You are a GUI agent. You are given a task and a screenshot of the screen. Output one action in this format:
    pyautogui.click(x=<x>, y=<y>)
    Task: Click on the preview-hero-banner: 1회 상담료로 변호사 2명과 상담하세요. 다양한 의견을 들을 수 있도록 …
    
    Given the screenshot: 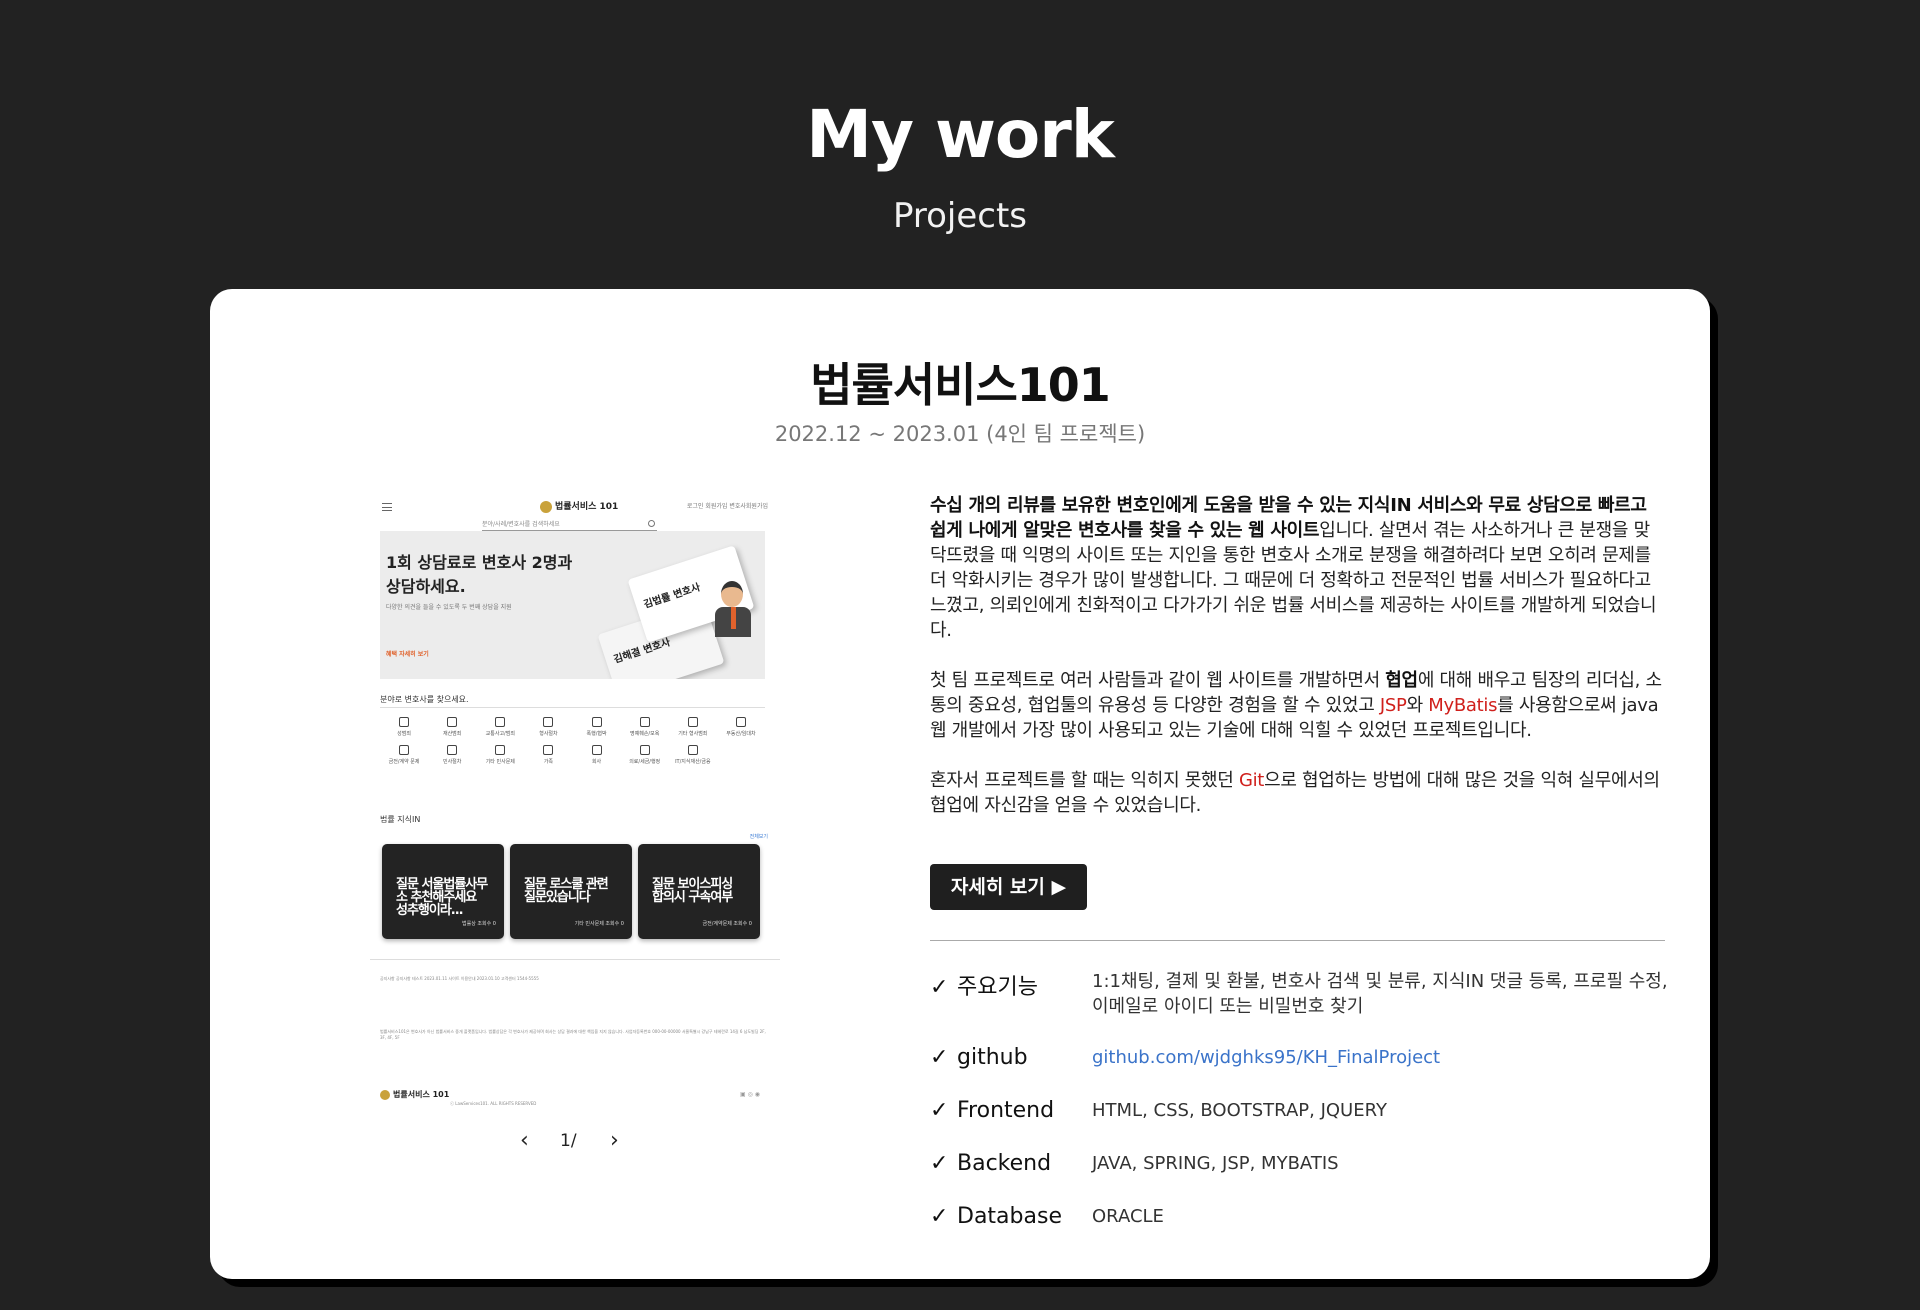 What is the action you would take?
    pyautogui.click(x=572, y=605)
    